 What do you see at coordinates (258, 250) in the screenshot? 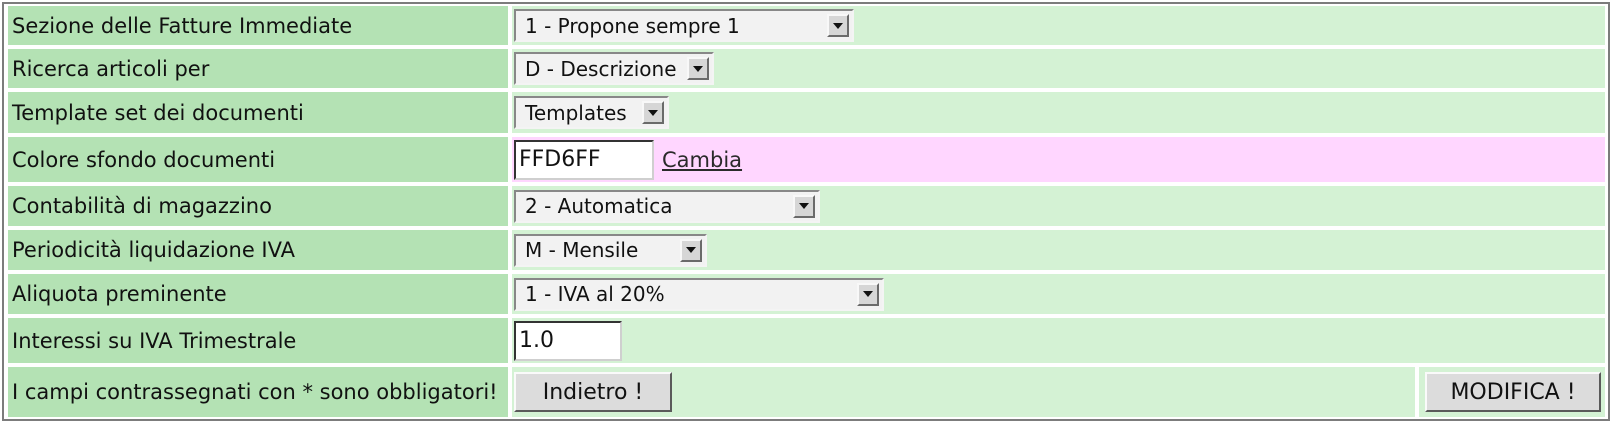
I see `field-label: Periodicità liquidazione IVA` at bounding box center [258, 250].